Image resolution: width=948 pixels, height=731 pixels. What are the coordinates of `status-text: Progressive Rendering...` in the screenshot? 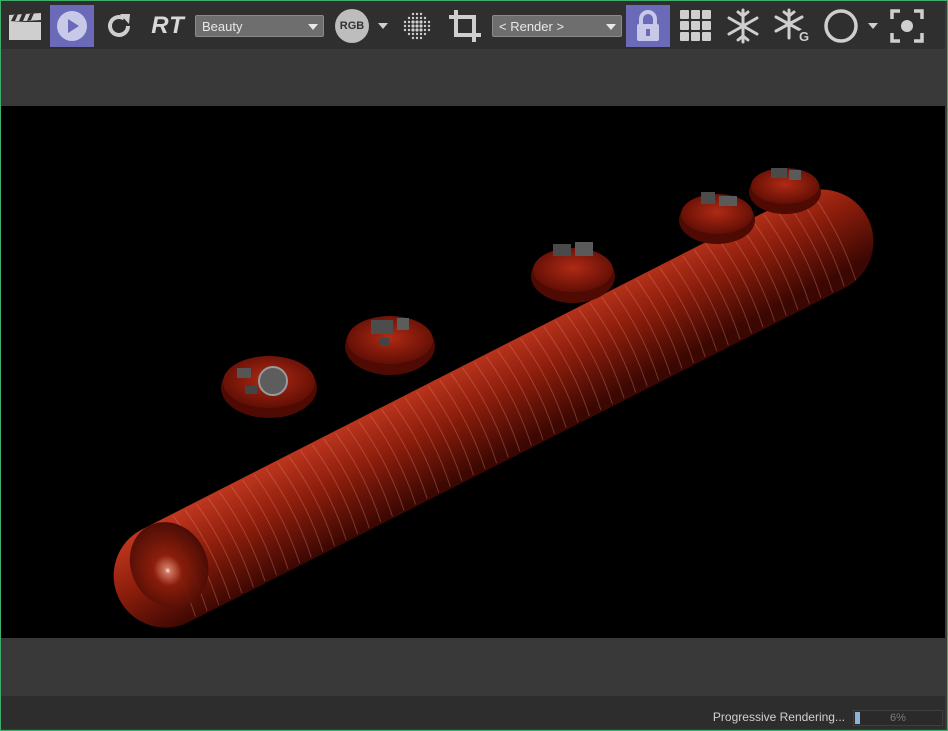 It's located at (778, 717).